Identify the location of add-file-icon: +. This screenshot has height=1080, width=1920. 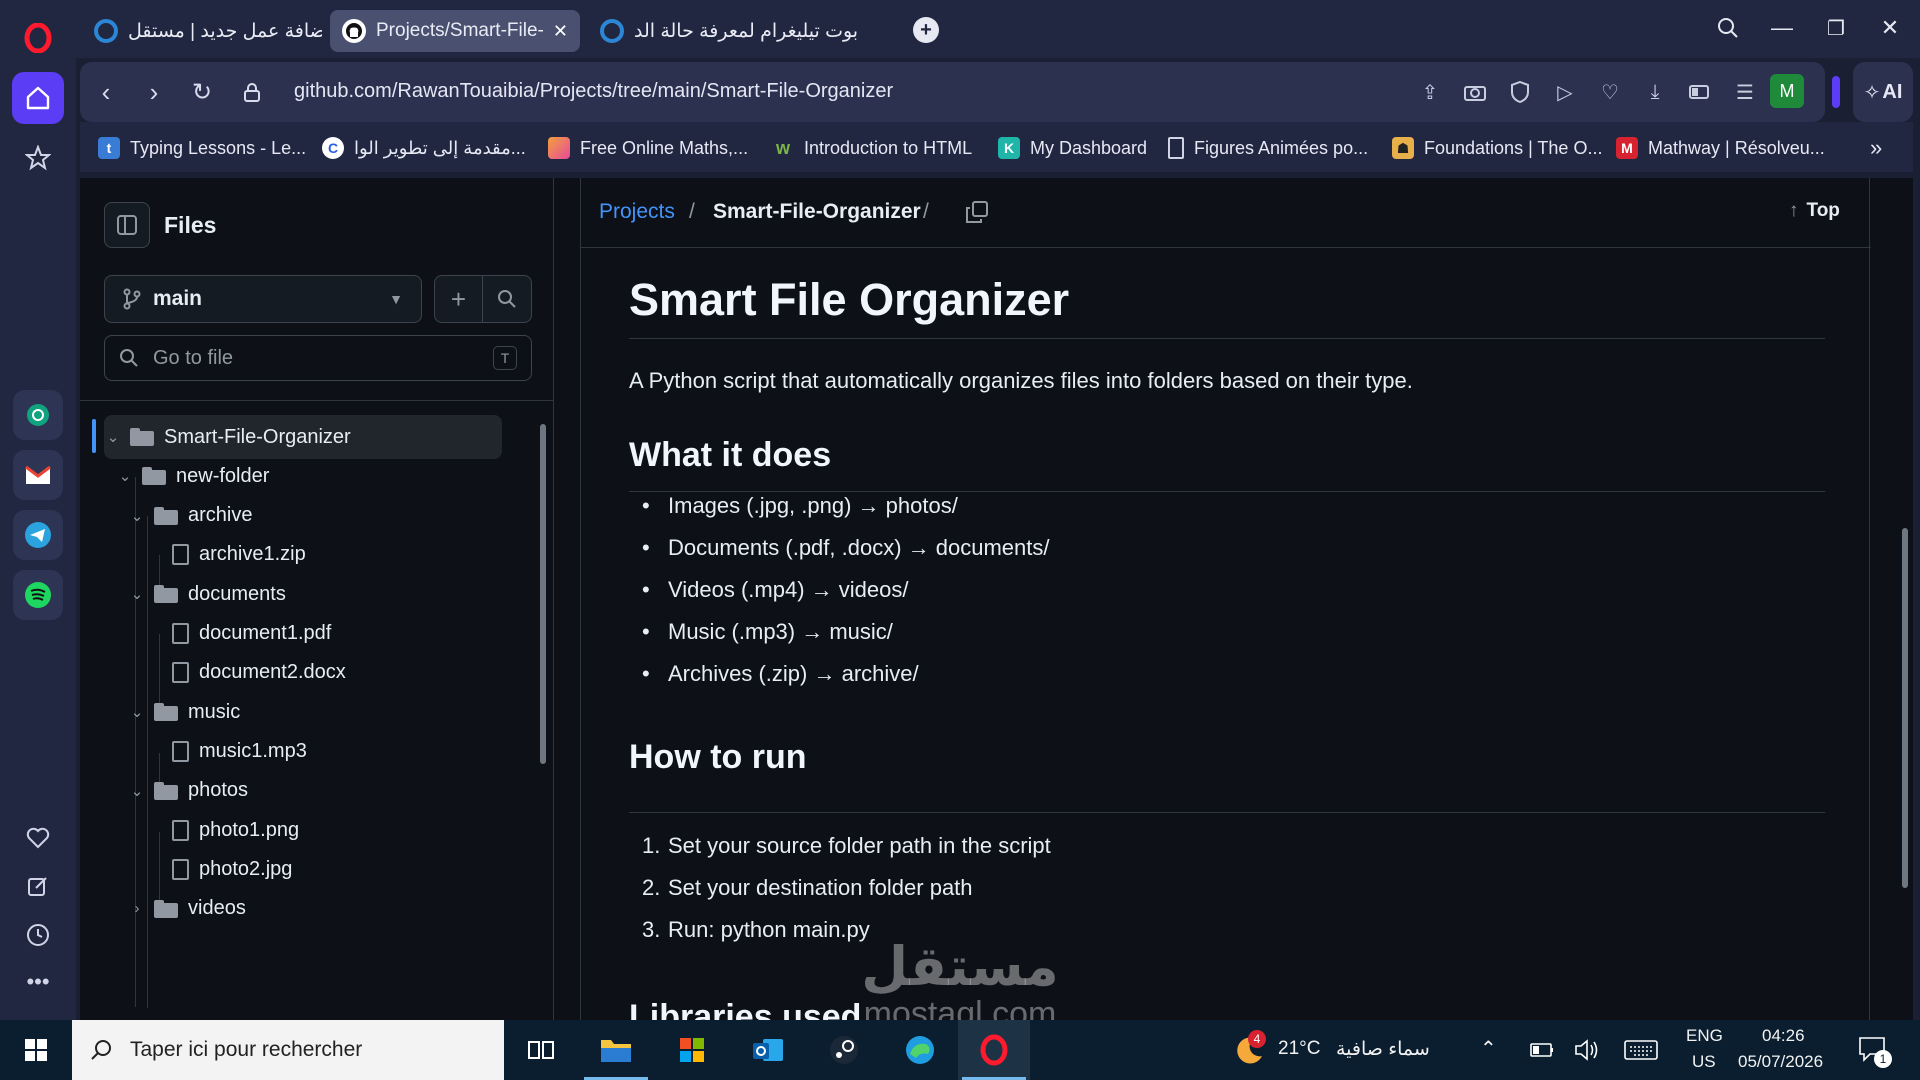
(459, 299).